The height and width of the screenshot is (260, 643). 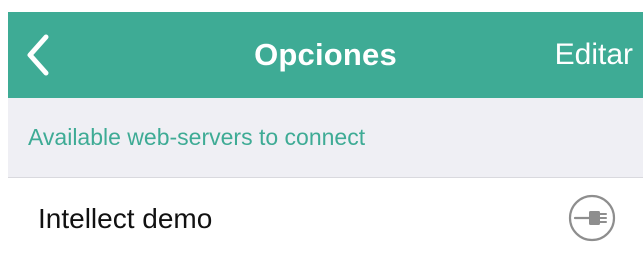 I want to click on section-header-label: Available web-servers to connect, so click(x=197, y=137).